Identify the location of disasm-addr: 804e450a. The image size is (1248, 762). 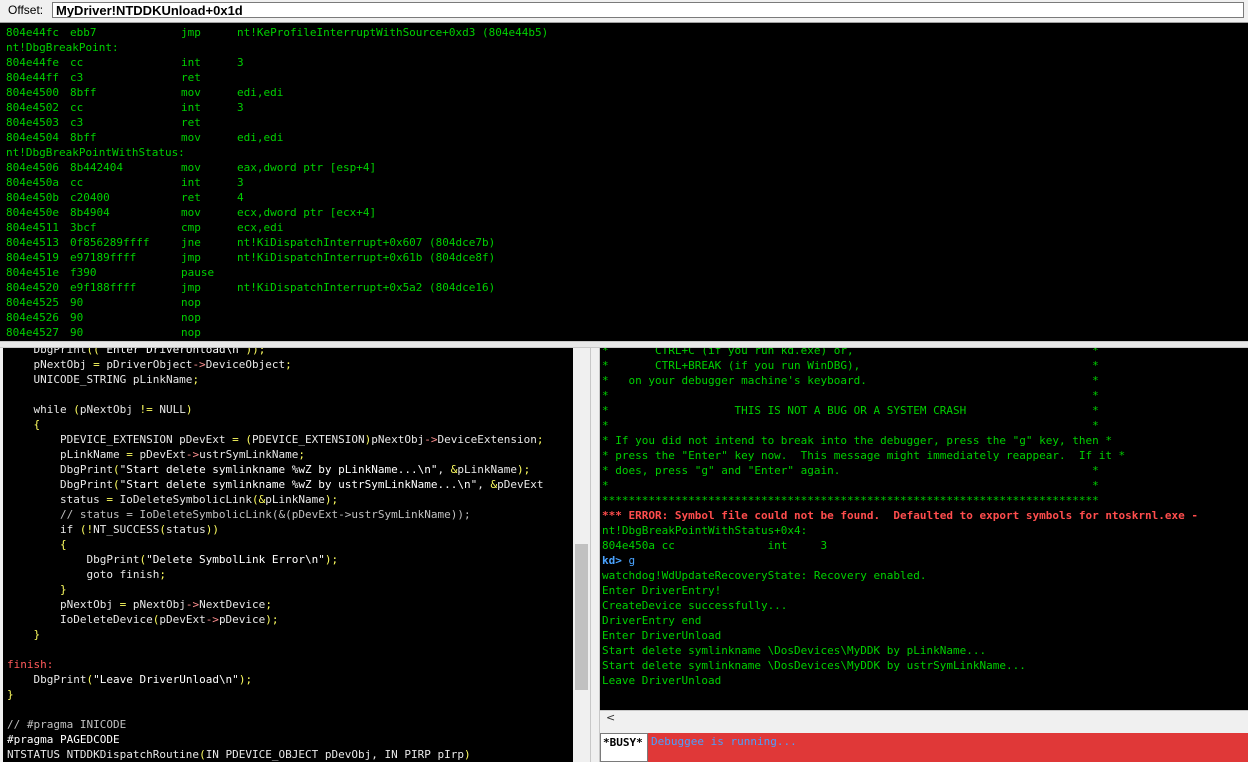
(32, 182).